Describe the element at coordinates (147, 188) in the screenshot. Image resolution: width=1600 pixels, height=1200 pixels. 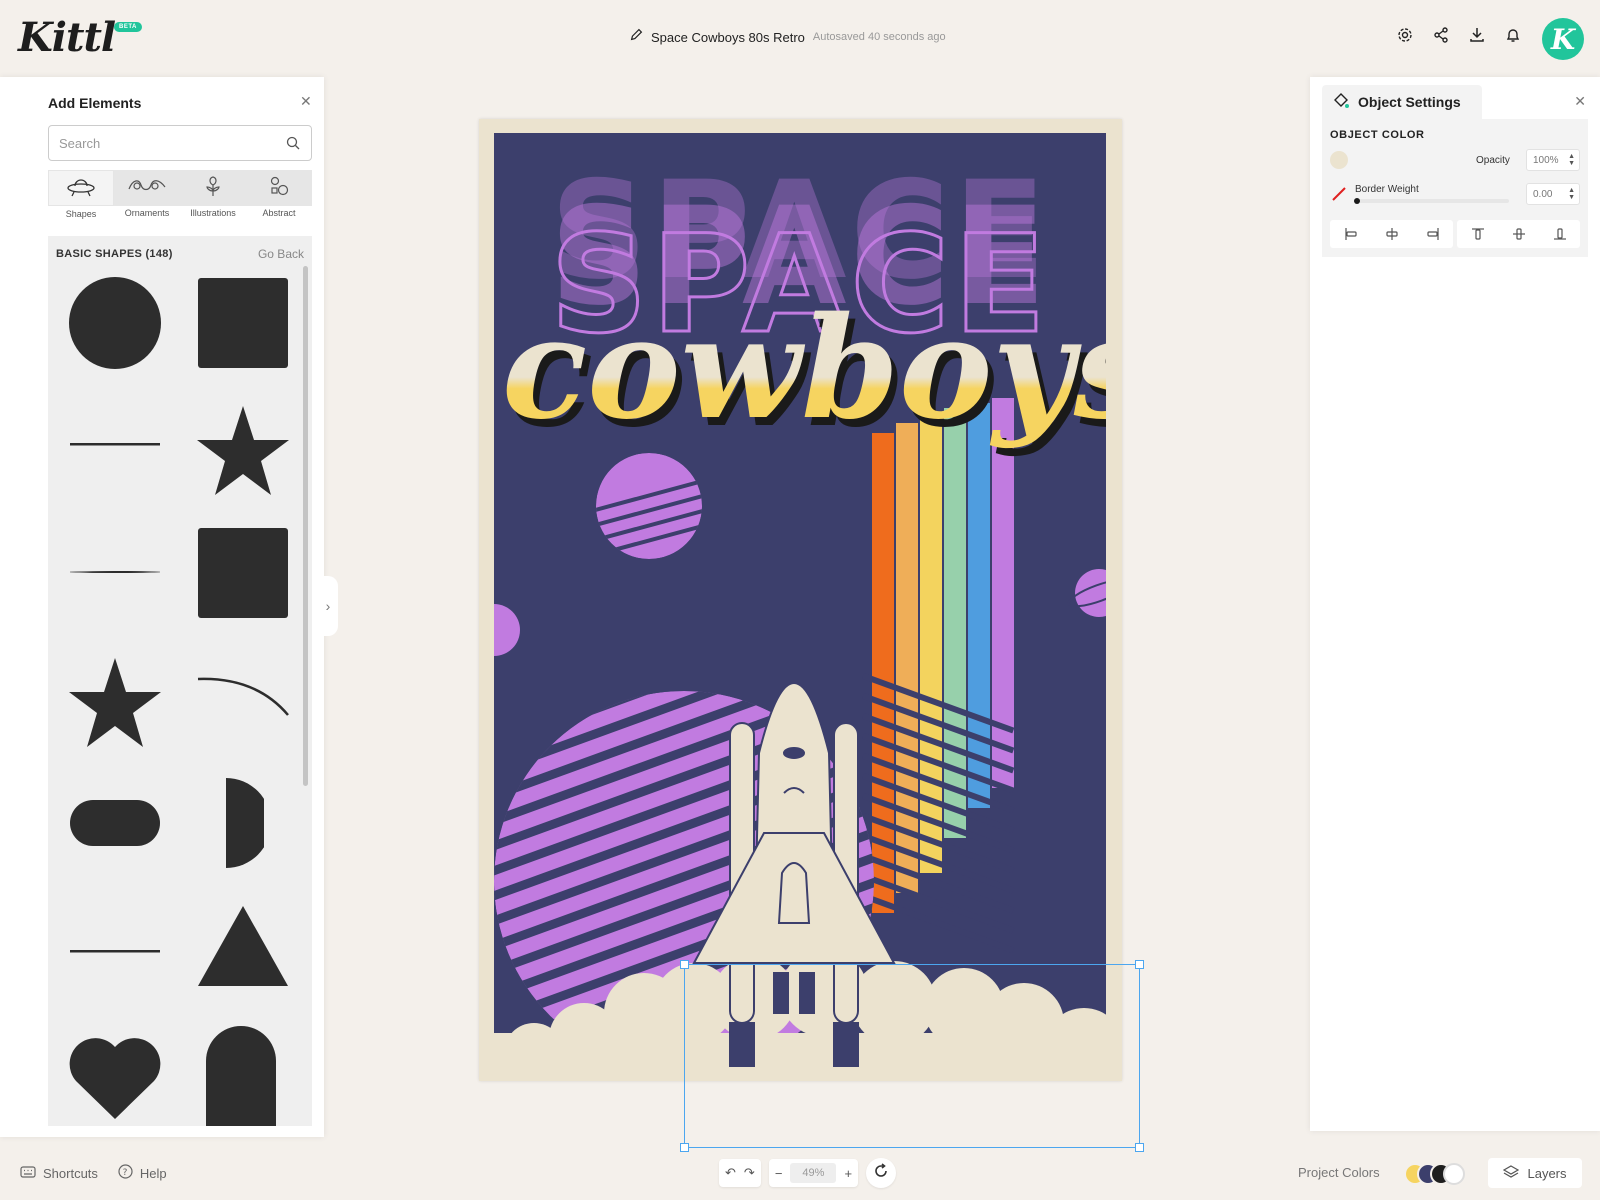
I see `ornament-icon` at that location.